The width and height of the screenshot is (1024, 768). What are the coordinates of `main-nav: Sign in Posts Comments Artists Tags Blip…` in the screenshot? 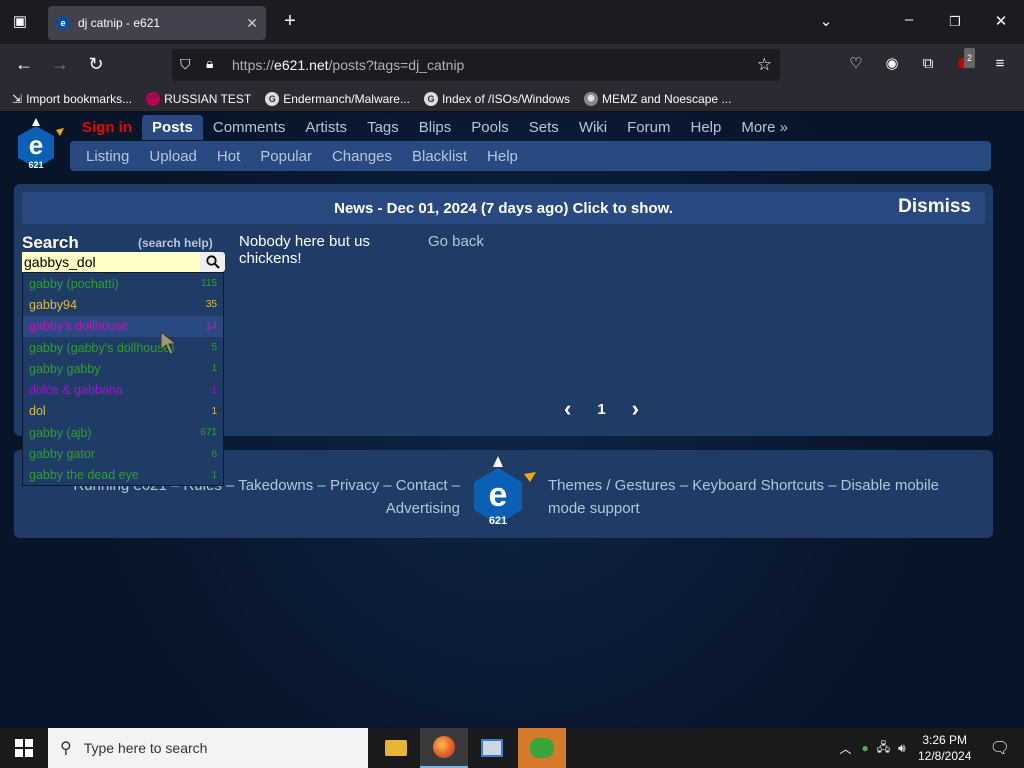 It's located at (435, 127).